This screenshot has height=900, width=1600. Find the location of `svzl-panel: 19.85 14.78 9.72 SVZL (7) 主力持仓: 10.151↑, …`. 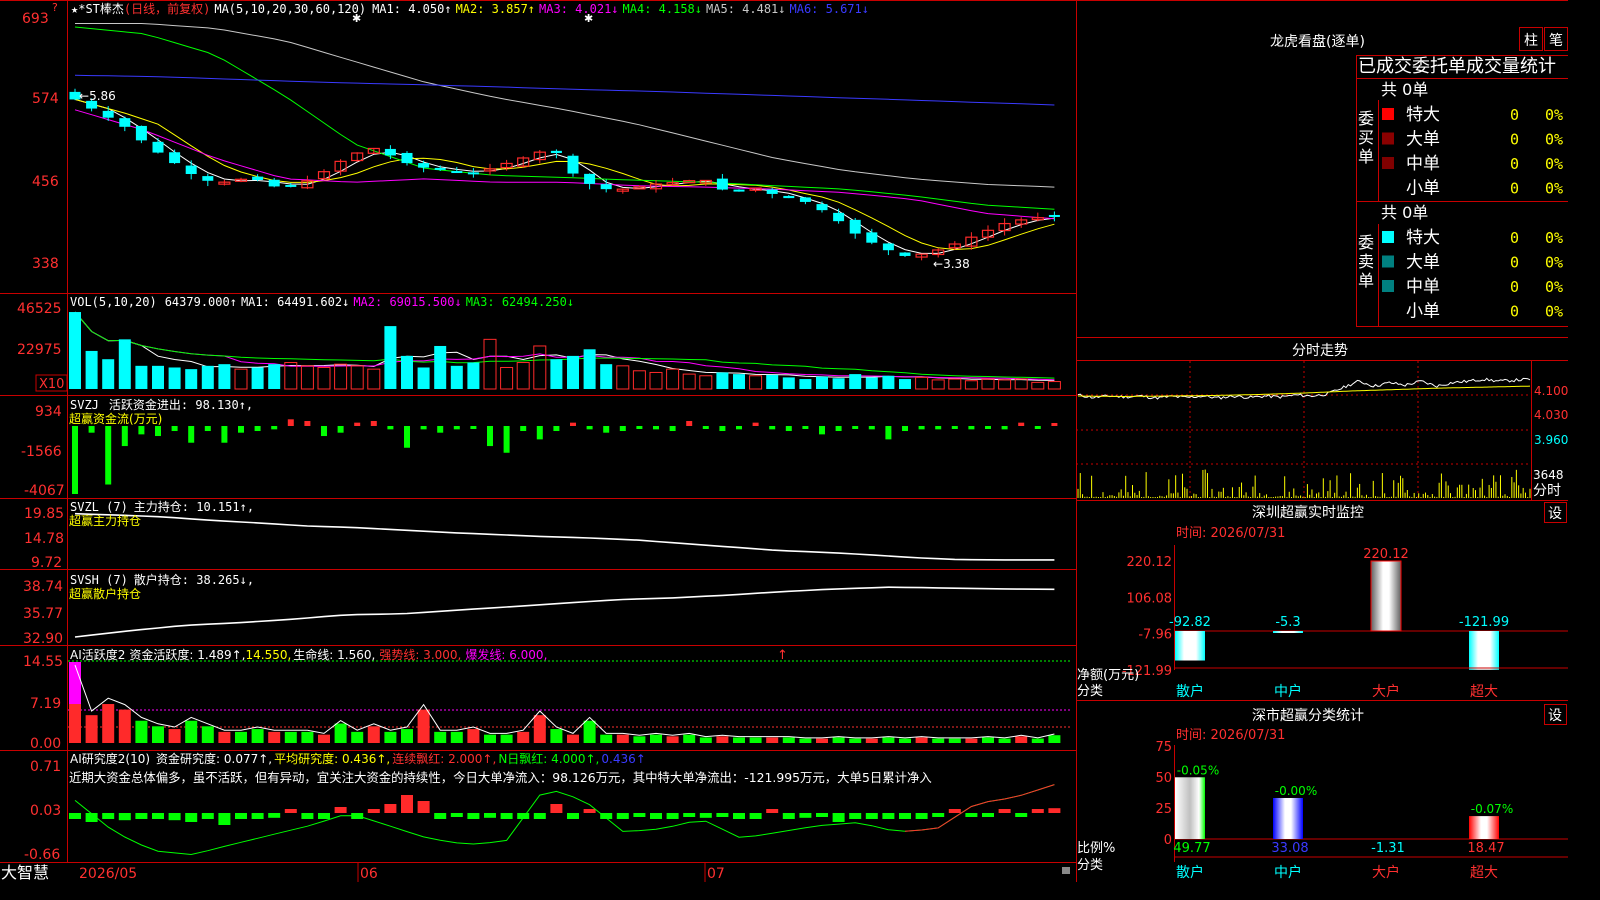

svzl-panel: 19.85 14.78 9.72 SVZL (7) 主力持仓: 10.151↑, … is located at coordinates (539, 535).